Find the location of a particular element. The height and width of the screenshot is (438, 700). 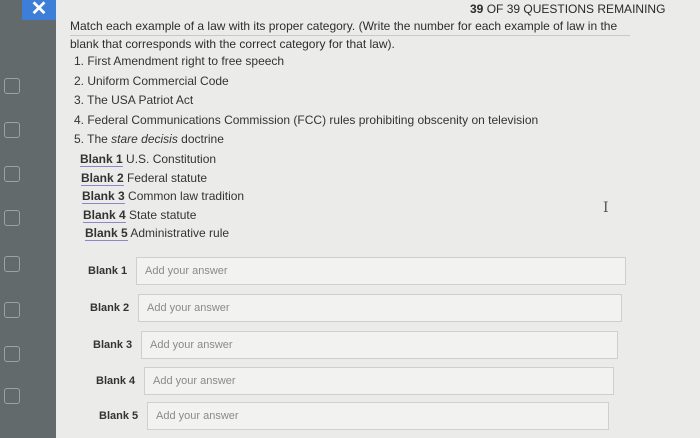

answer-label: Blank 4 is located at coordinates (116, 381).